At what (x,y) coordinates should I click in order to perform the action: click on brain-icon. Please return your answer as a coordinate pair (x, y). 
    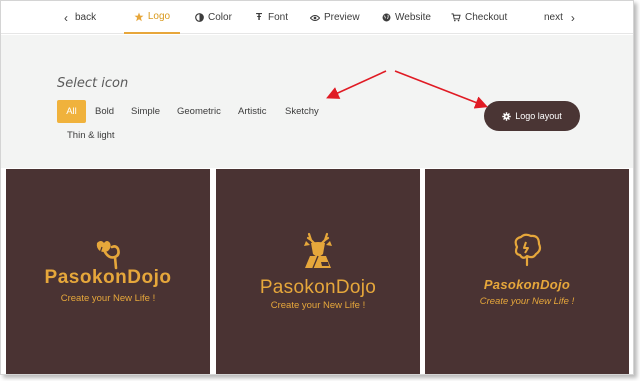
    Looking at the image, I should click on (527, 252).